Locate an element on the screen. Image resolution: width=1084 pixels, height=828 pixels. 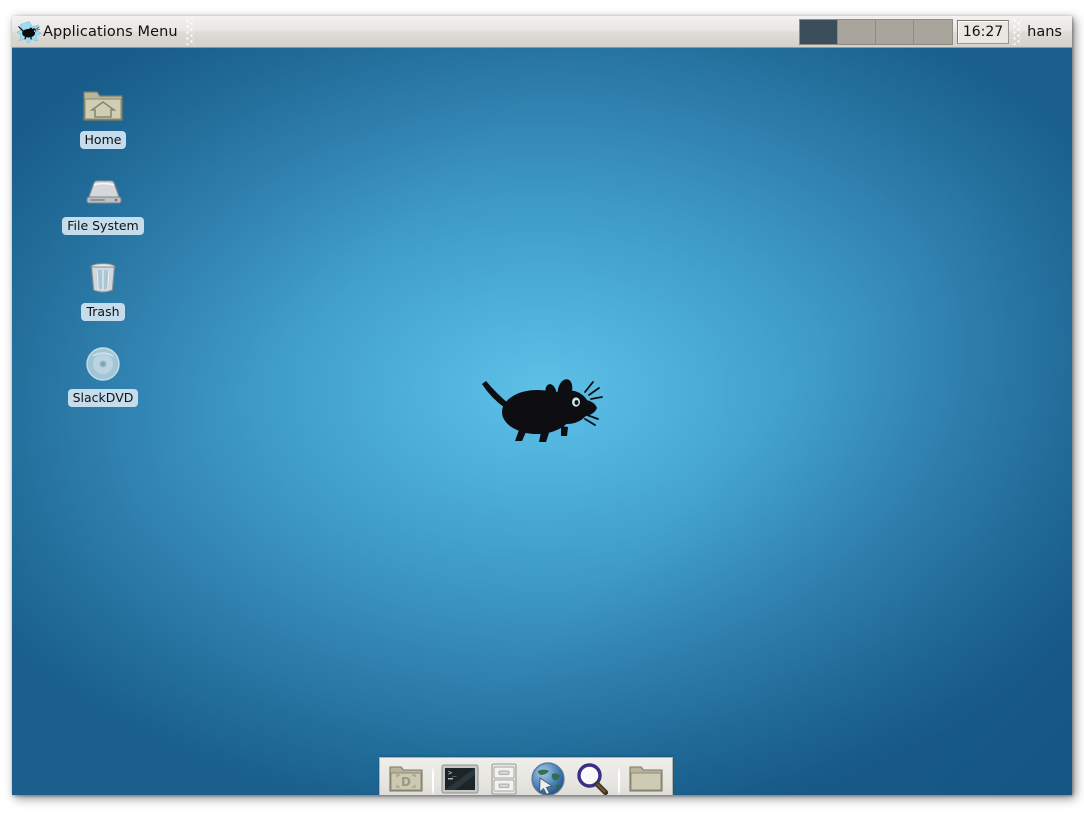
show-desktop-folder-icon: D is located at coordinates (406, 779).